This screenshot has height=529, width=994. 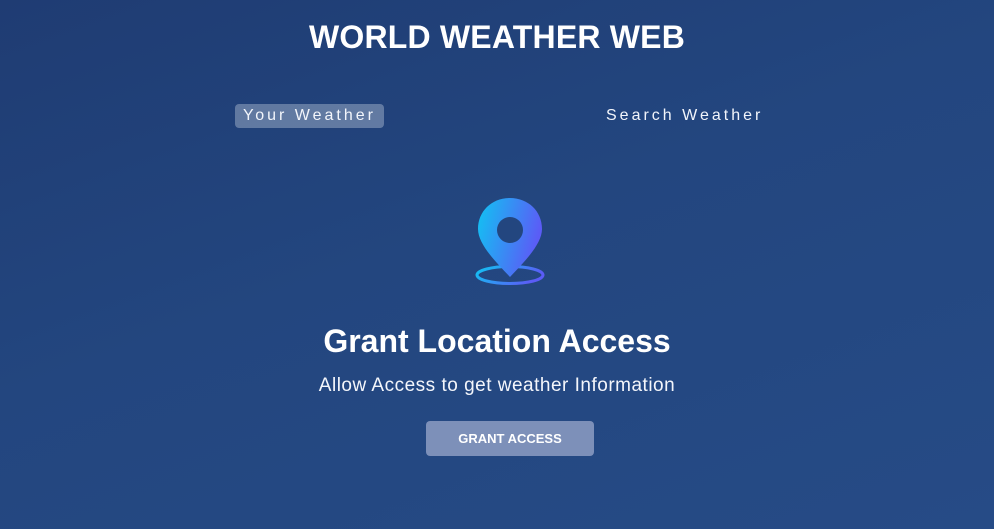 I want to click on grant-access-title: Grant Location Access, so click(x=497, y=341).